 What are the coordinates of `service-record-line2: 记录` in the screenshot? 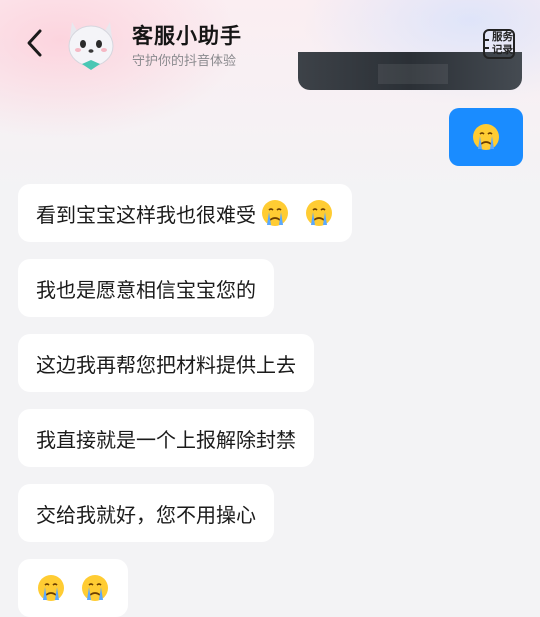 It's located at (502, 50).